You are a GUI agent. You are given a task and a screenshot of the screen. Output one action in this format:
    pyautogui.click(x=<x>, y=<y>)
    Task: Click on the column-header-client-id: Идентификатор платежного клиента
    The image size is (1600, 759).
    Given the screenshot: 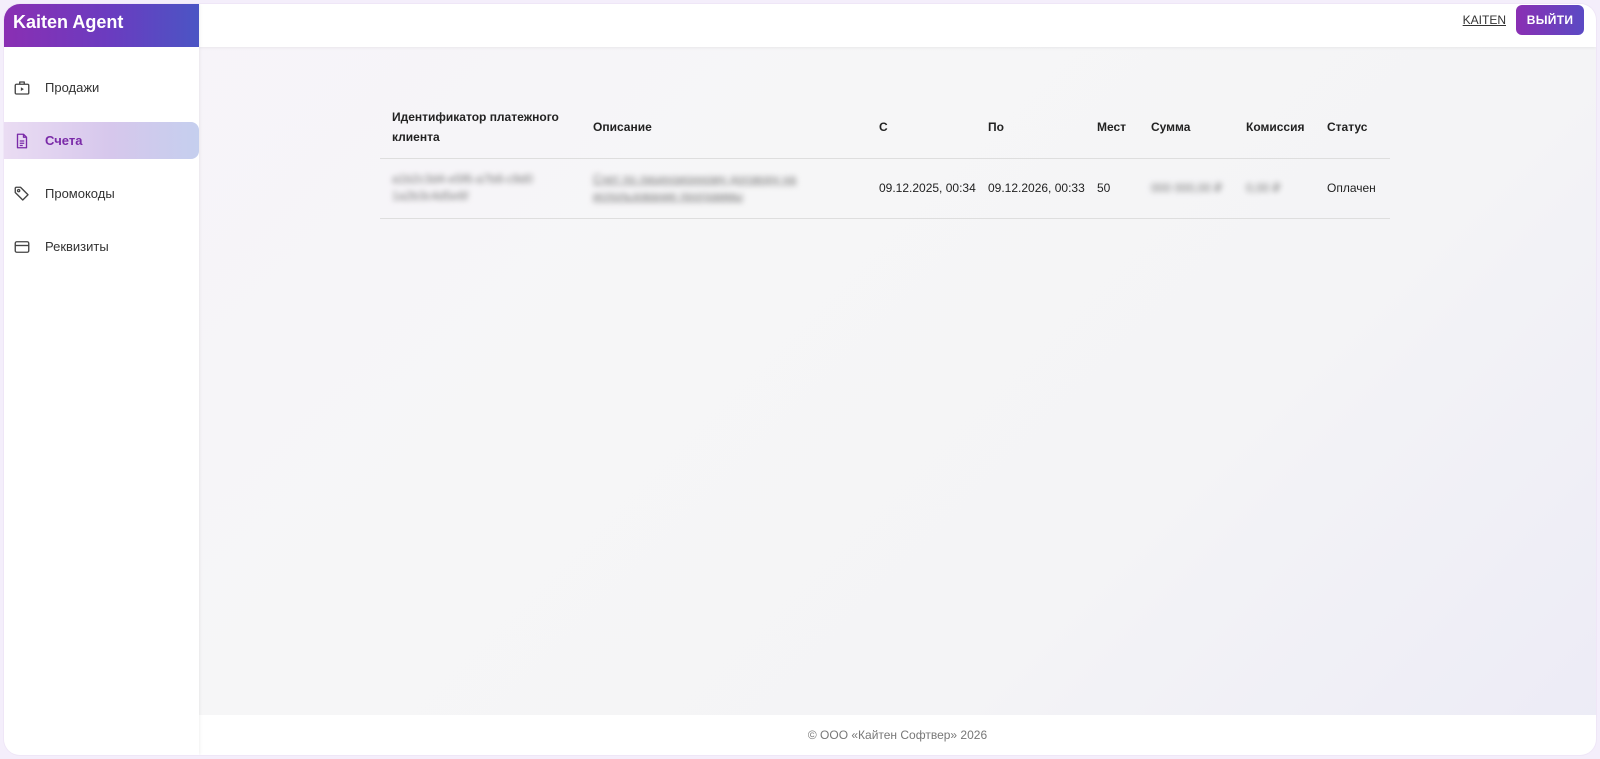 What is the action you would take?
    pyautogui.click(x=480, y=127)
    